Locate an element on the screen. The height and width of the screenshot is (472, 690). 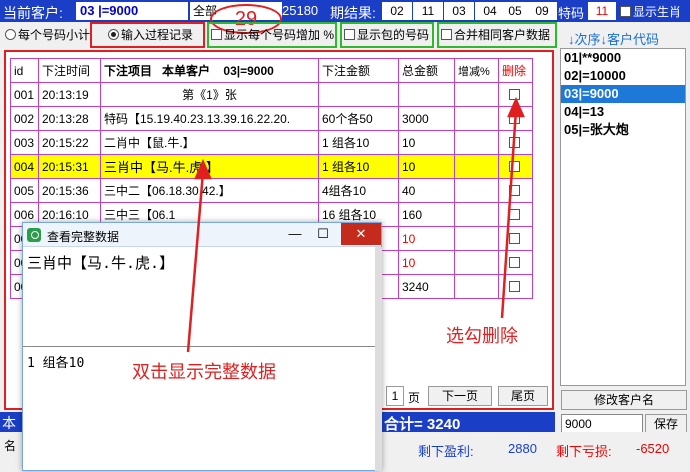
annotation-tick-delete: 选勾删除 is located at coordinates (482, 336).